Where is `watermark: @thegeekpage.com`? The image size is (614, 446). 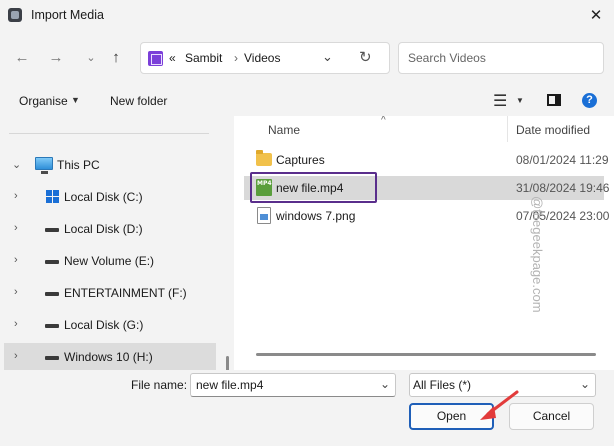 watermark: @thegeekpage.com is located at coordinates (537, 254).